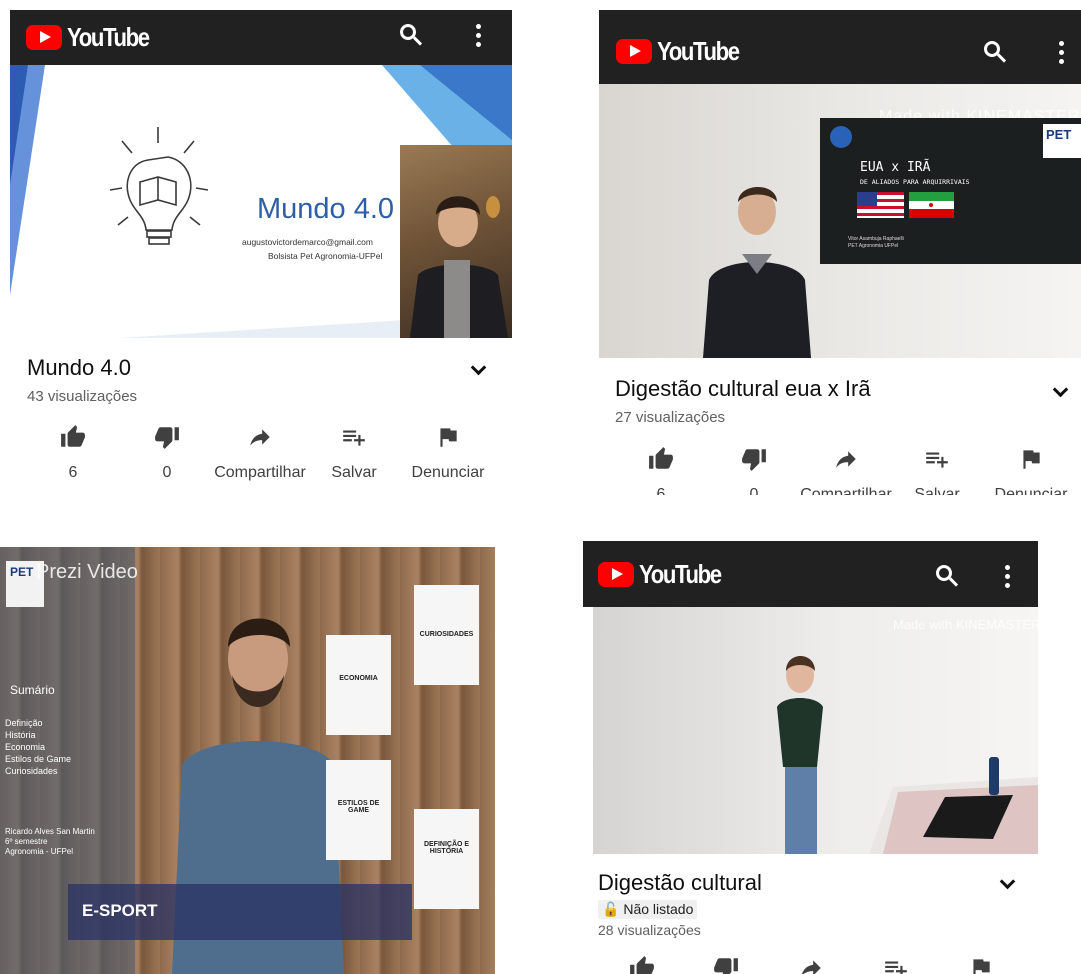 This screenshot has height=974, width=1081. What do you see at coordinates (743, 388) in the screenshot?
I see `video-title: Digestão cultural eua x Irã` at bounding box center [743, 388].